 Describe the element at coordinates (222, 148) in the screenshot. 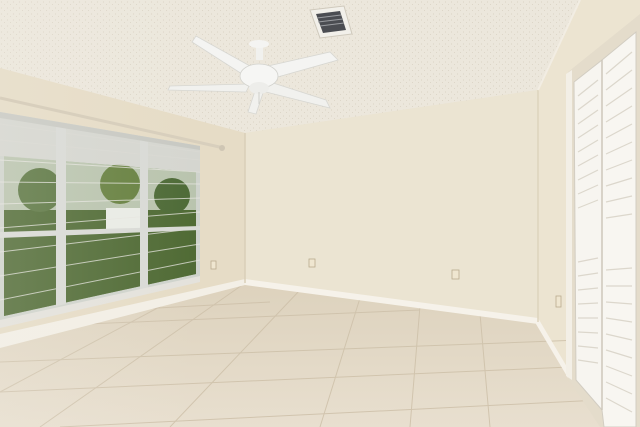

I see `curtain-rod-end` at that location.